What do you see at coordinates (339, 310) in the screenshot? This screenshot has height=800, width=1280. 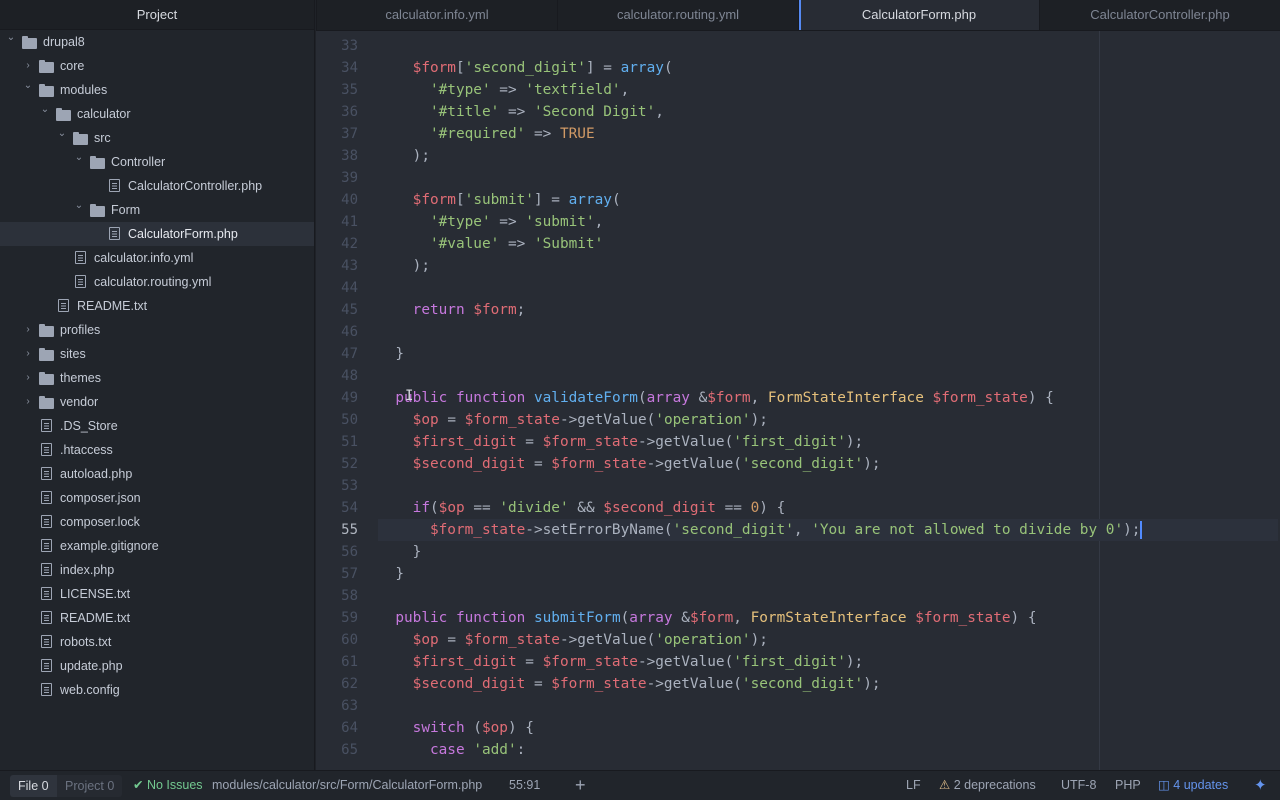 I see `line-number: 45` at bounding box center [339, 310].